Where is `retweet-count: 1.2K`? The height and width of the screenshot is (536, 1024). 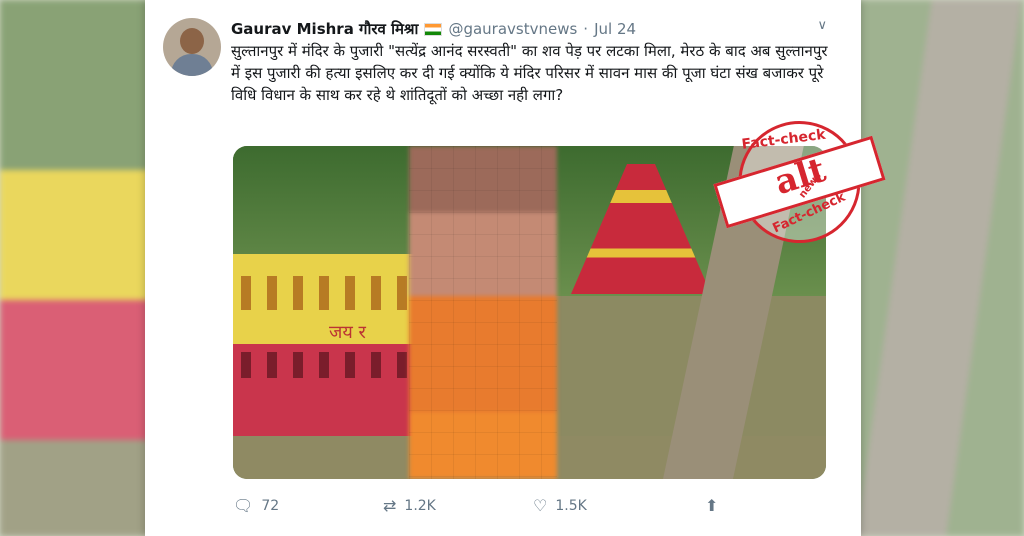 retweet-count: 1.2K is located at coordinates (420, 505).